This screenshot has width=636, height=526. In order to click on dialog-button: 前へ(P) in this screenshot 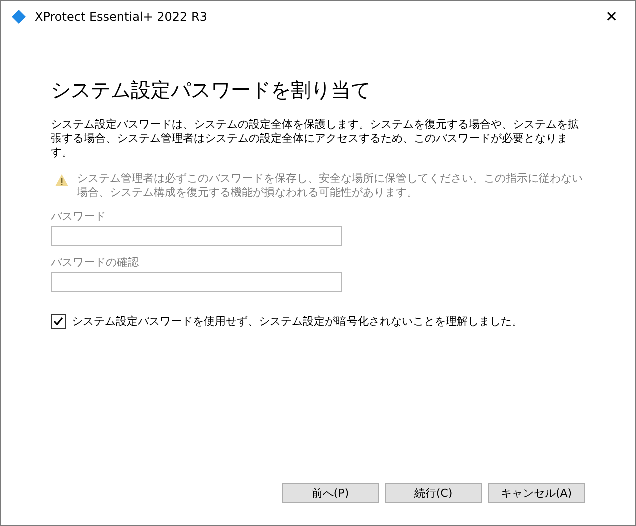, I will do `click(330, 493)`.